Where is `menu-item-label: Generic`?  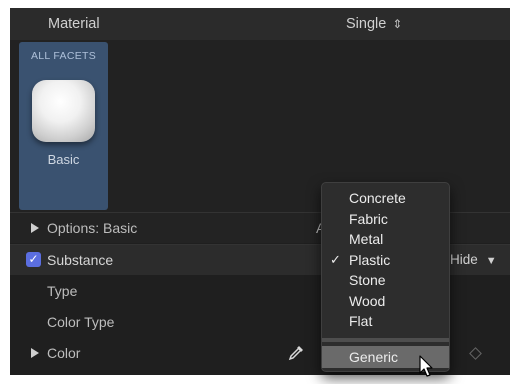
menu-item-label: Generic is located at coordinates (374, 357).